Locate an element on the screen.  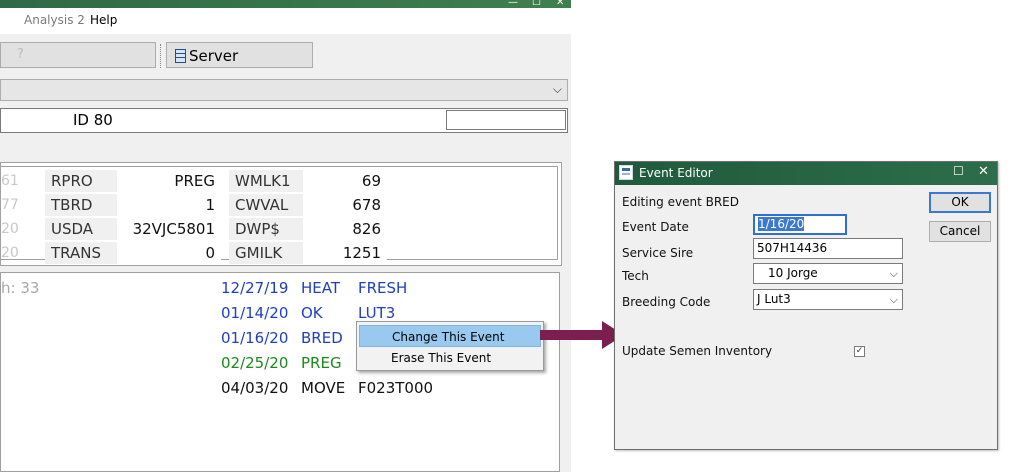
dialog-title-bar: Event Editor ☐ ✕ is located at coordinates (806, 173).